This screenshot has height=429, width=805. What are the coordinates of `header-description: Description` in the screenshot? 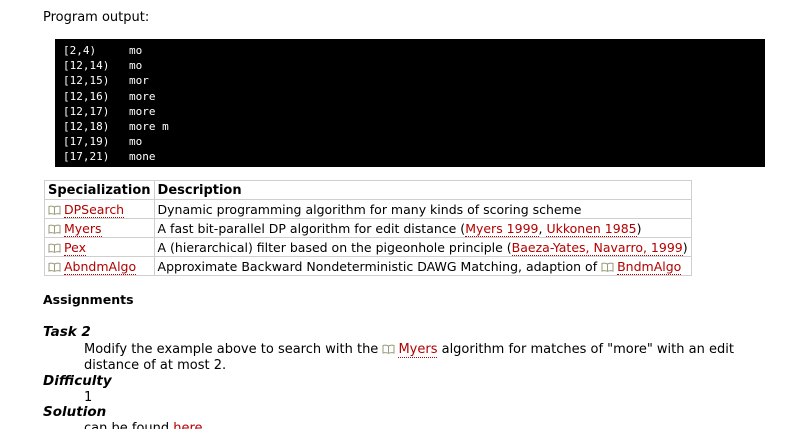 It's located at (422, 190).